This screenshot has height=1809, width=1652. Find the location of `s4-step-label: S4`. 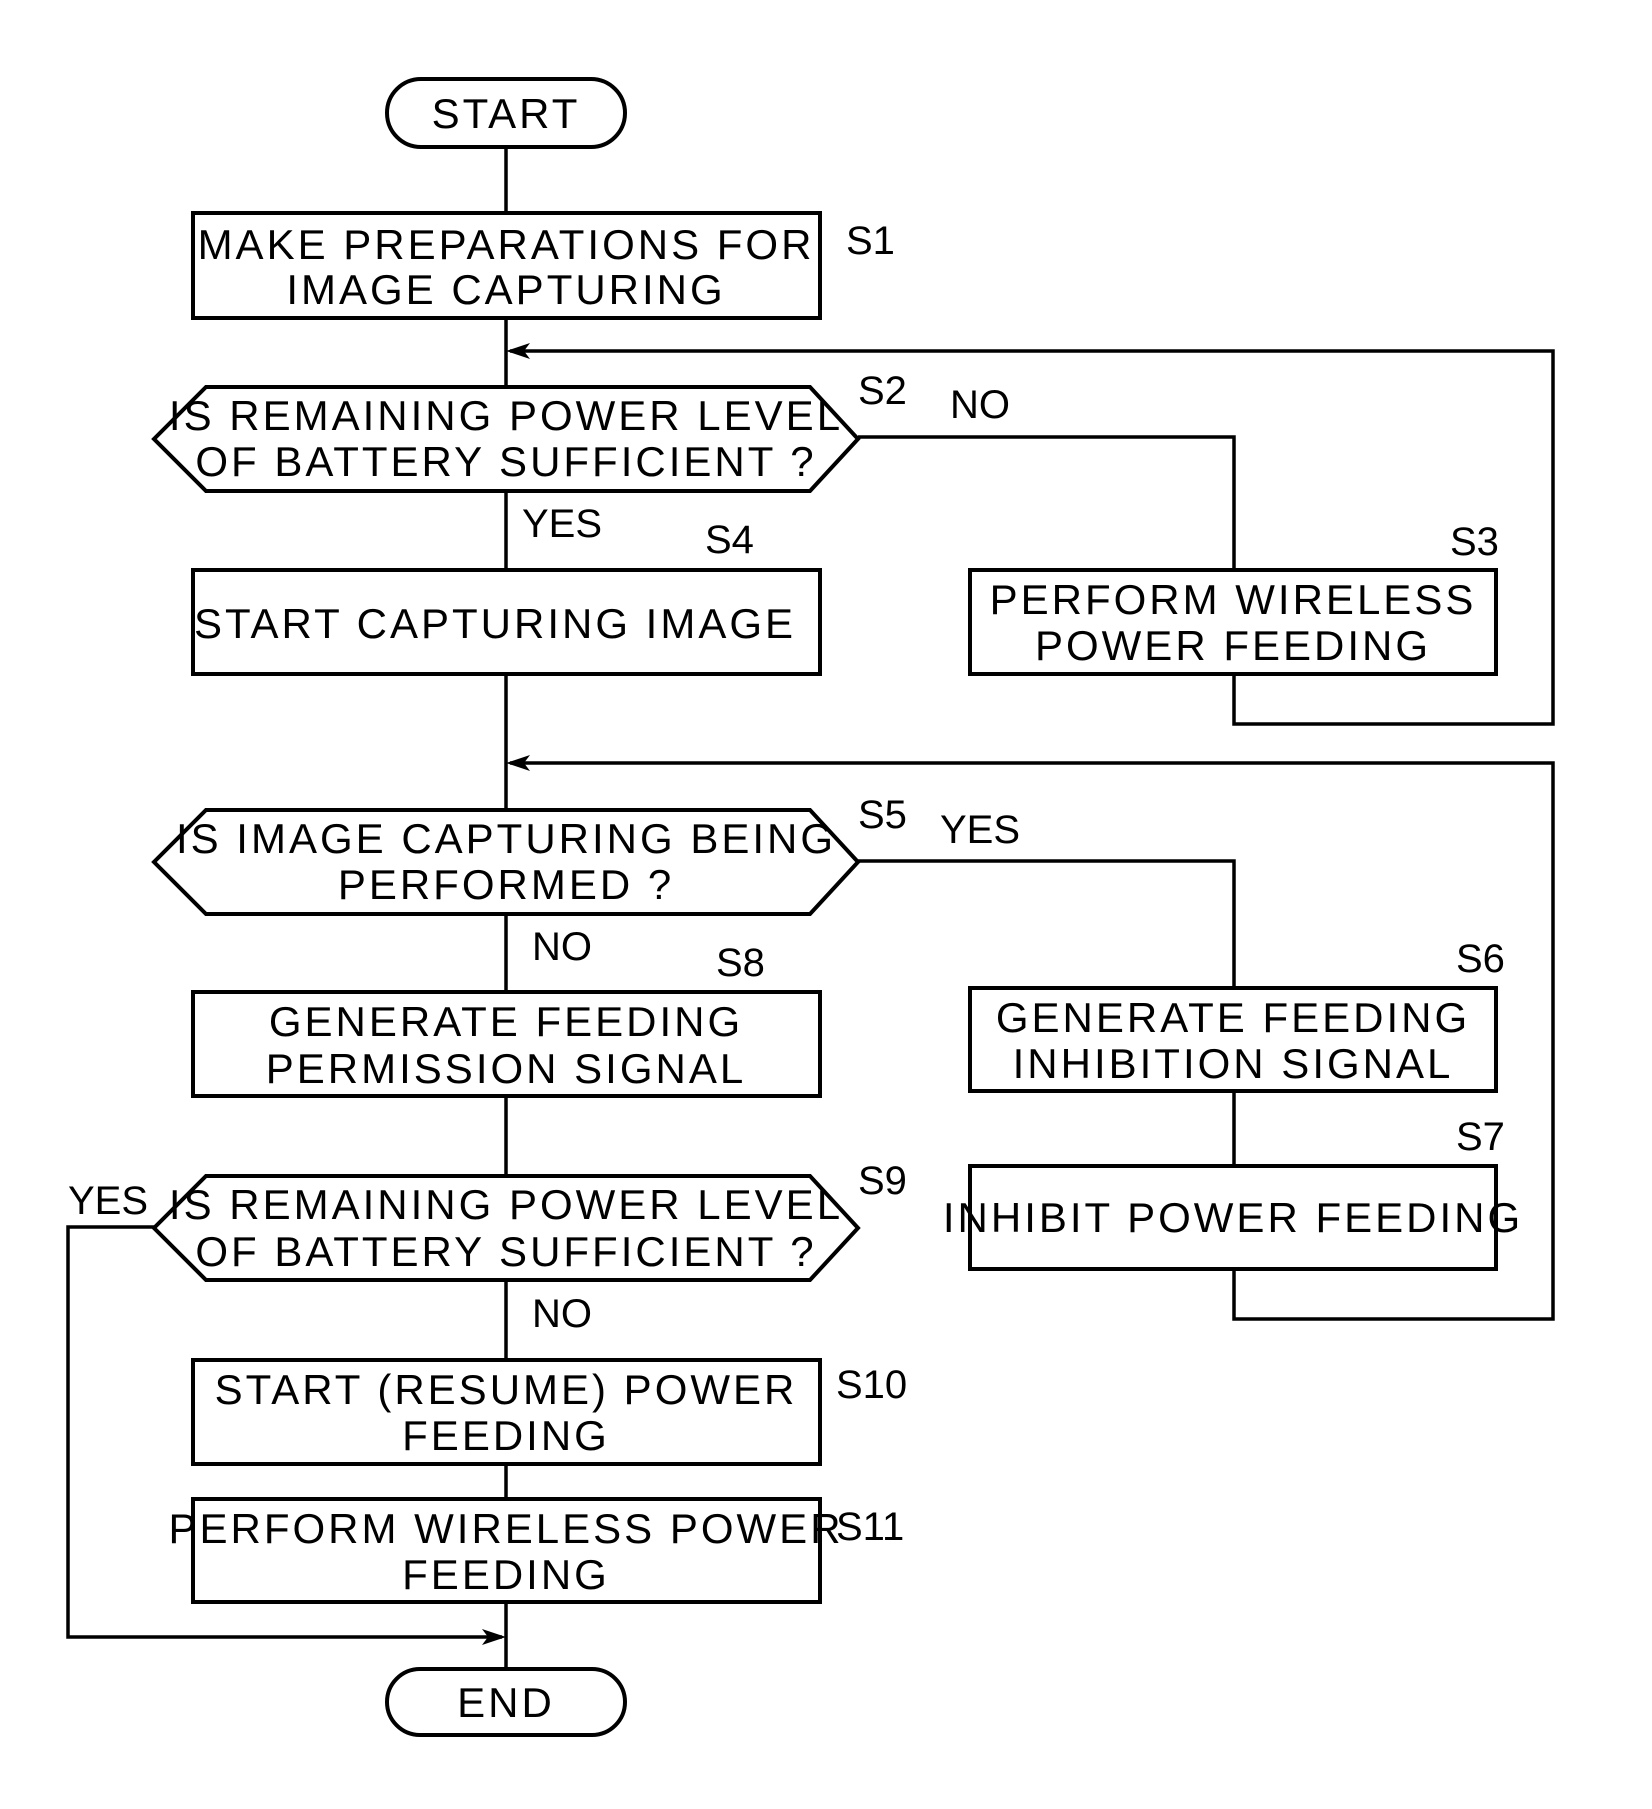

s4-step-label: S4 is located at coordinates (729, 540).